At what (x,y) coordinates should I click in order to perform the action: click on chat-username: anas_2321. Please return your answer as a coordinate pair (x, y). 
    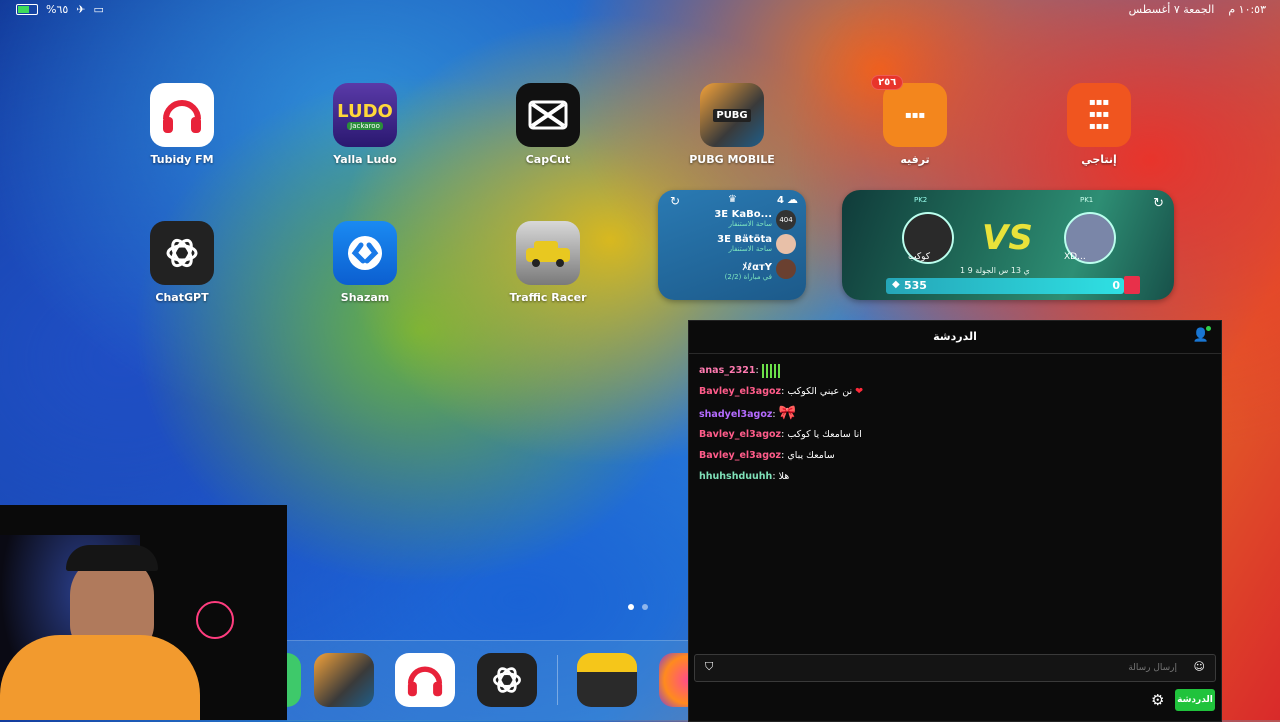
    Looking at the image, I should click on (727, 370).